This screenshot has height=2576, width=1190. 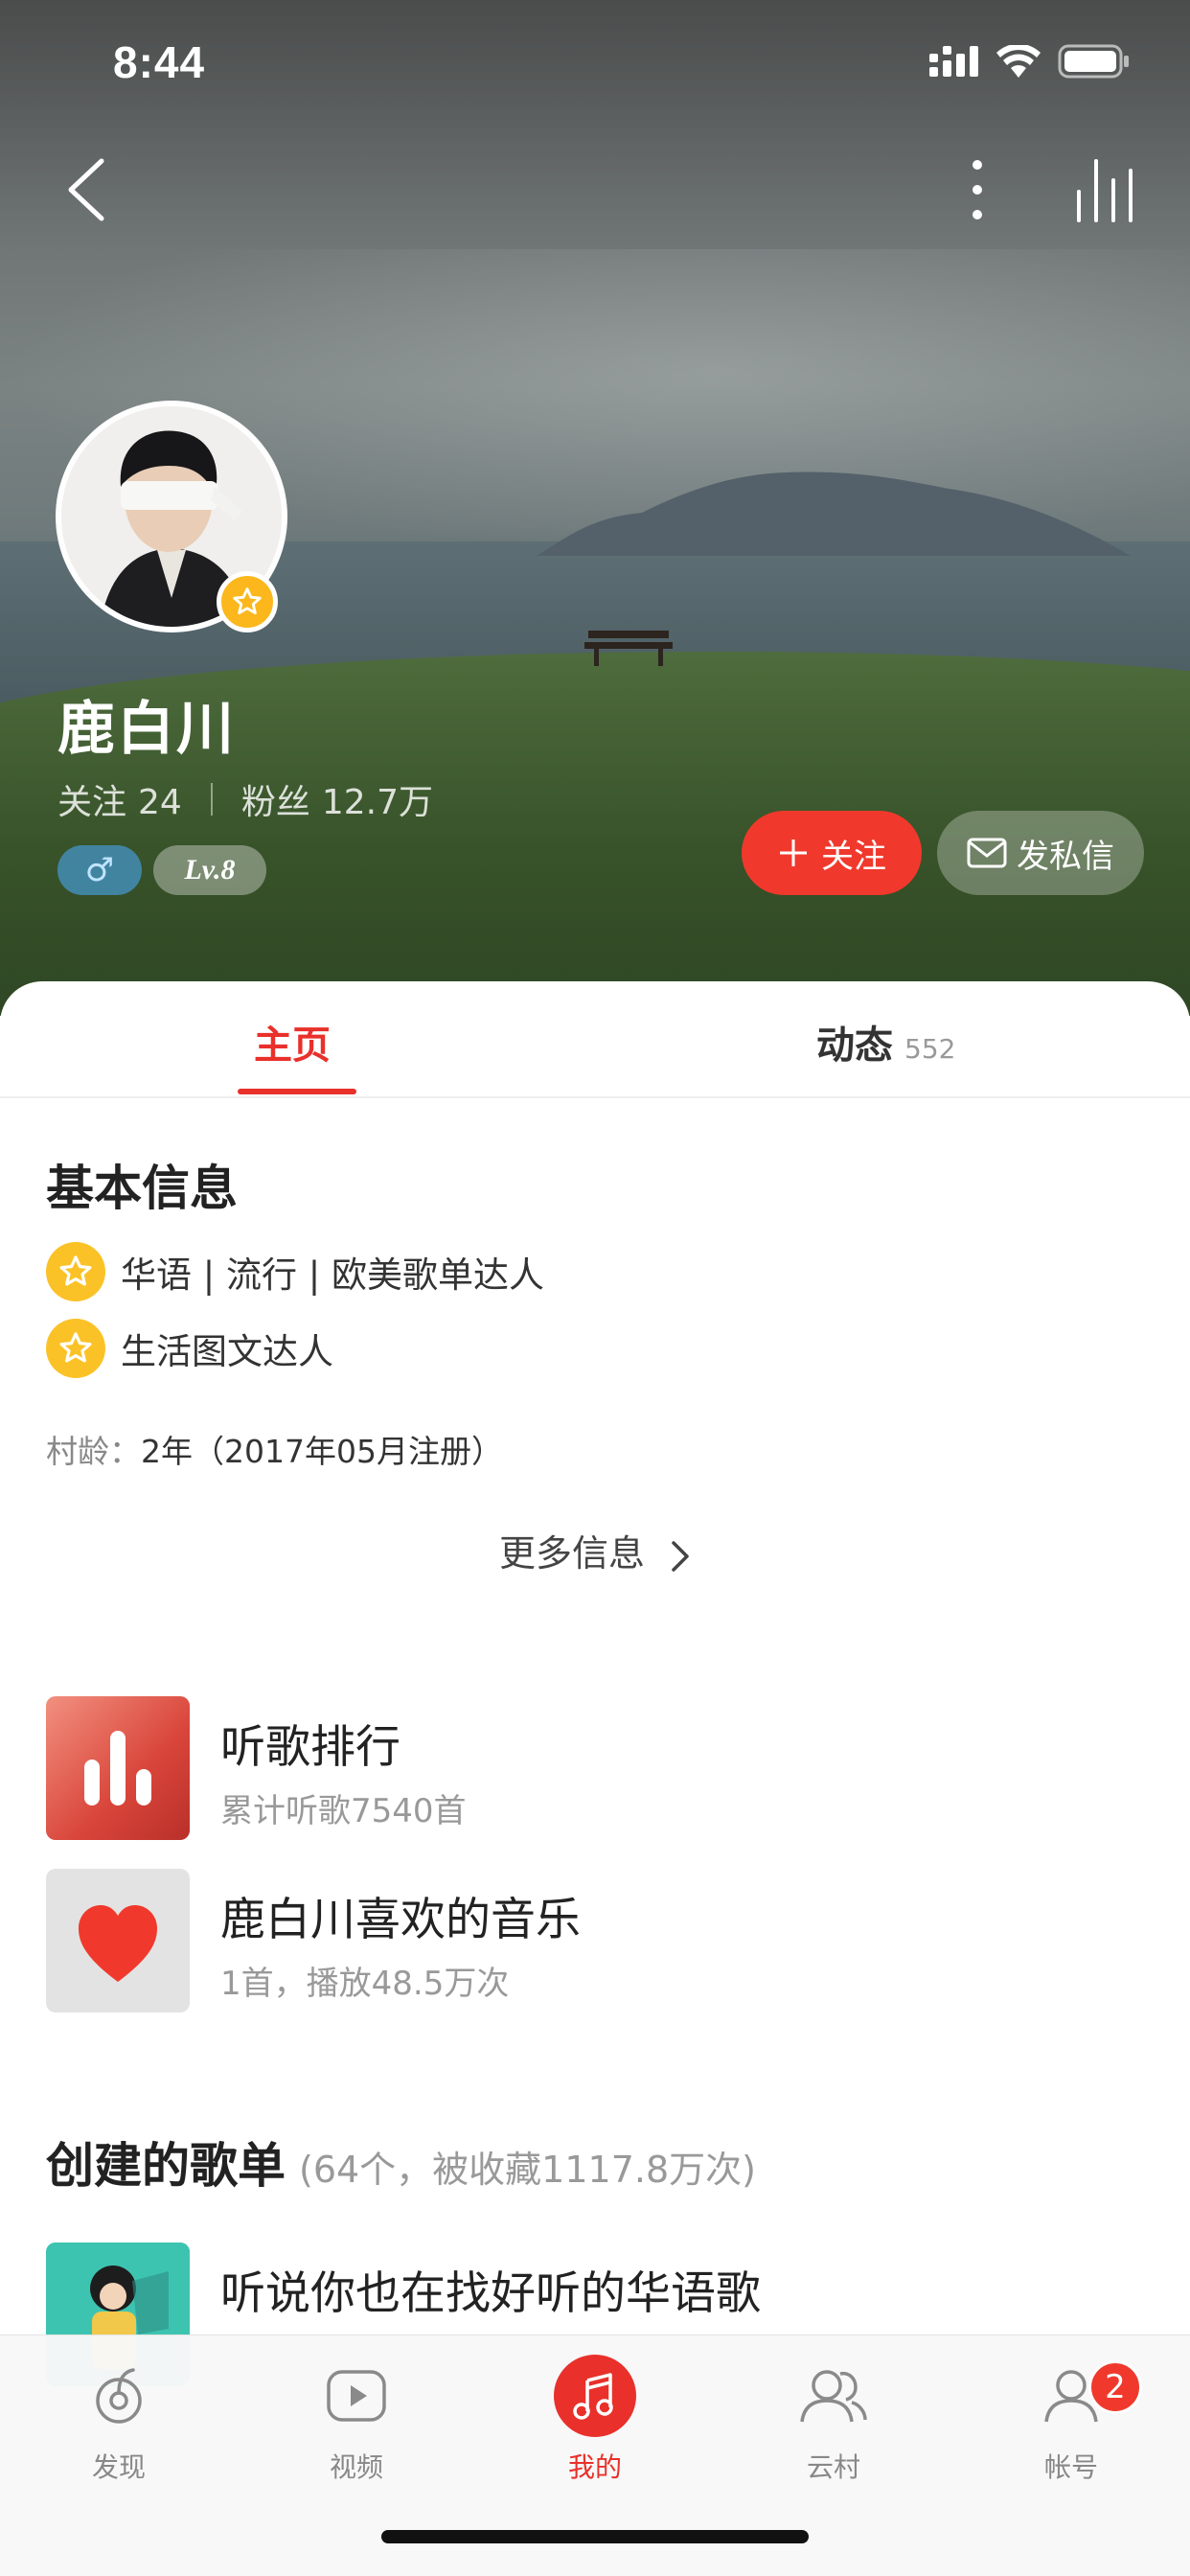 What do you see at coordinates (595, 2536) in the screenshot?
I see `home-indicator` at bounding box center [595, 2536].